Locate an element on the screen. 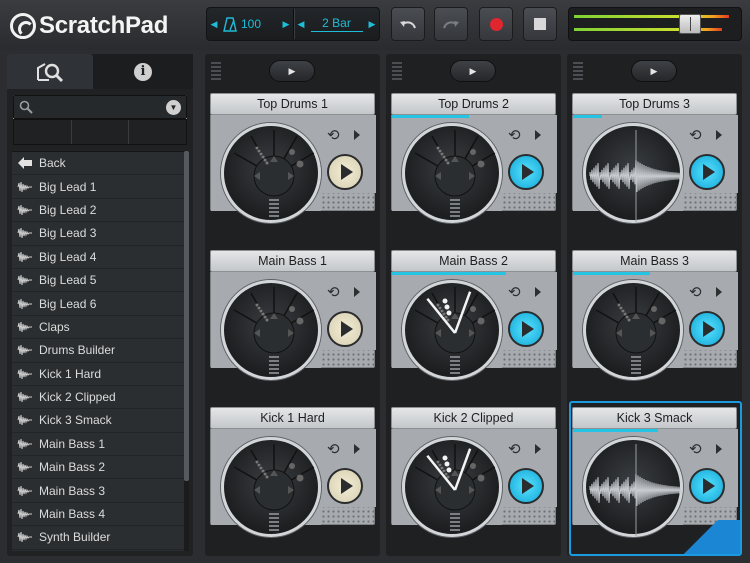  column-level-meter is located at coordinates (216, 72).